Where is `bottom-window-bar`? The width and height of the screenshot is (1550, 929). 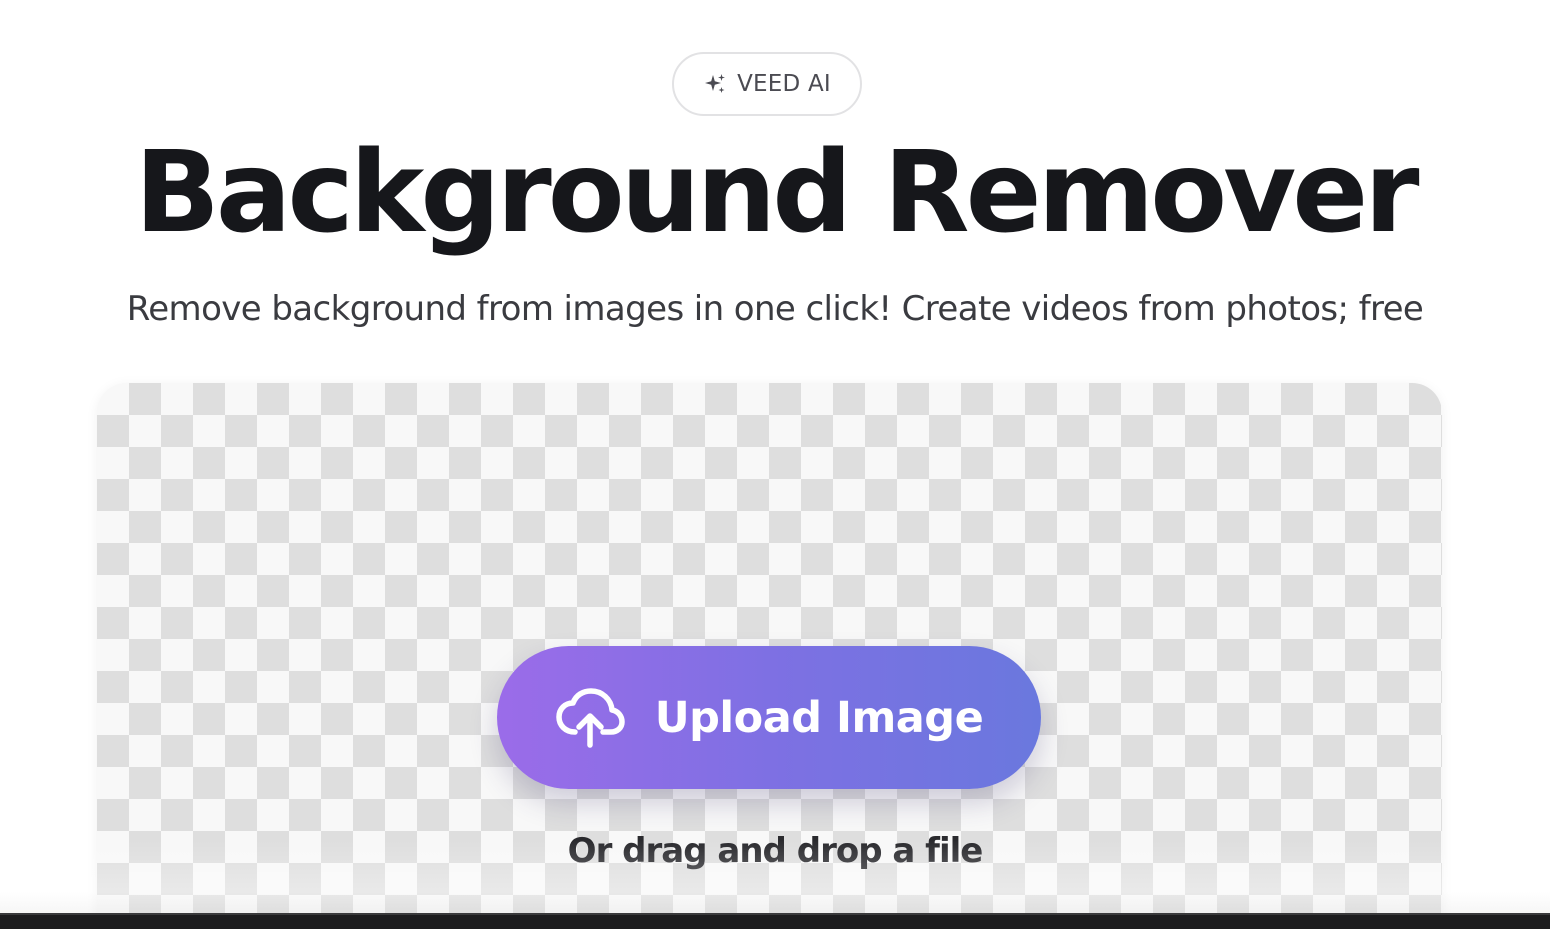
bottom-window-bar is located at coordinates (775, 921).